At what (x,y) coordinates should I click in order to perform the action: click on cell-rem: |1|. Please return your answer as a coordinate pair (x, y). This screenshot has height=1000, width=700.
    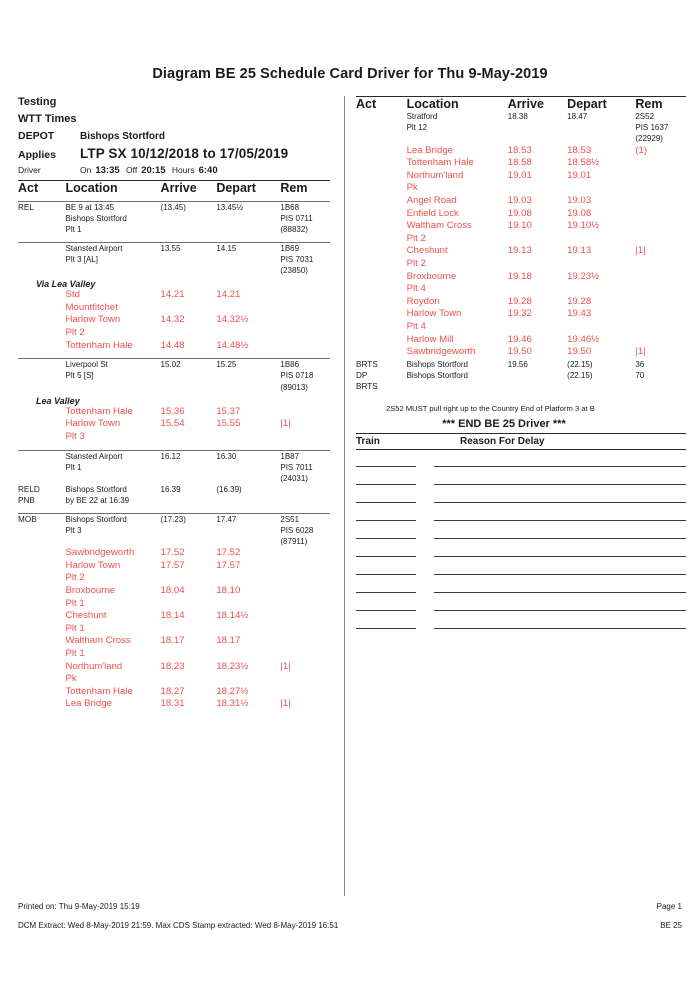
    Looking at the image, I should click on (660, 257).